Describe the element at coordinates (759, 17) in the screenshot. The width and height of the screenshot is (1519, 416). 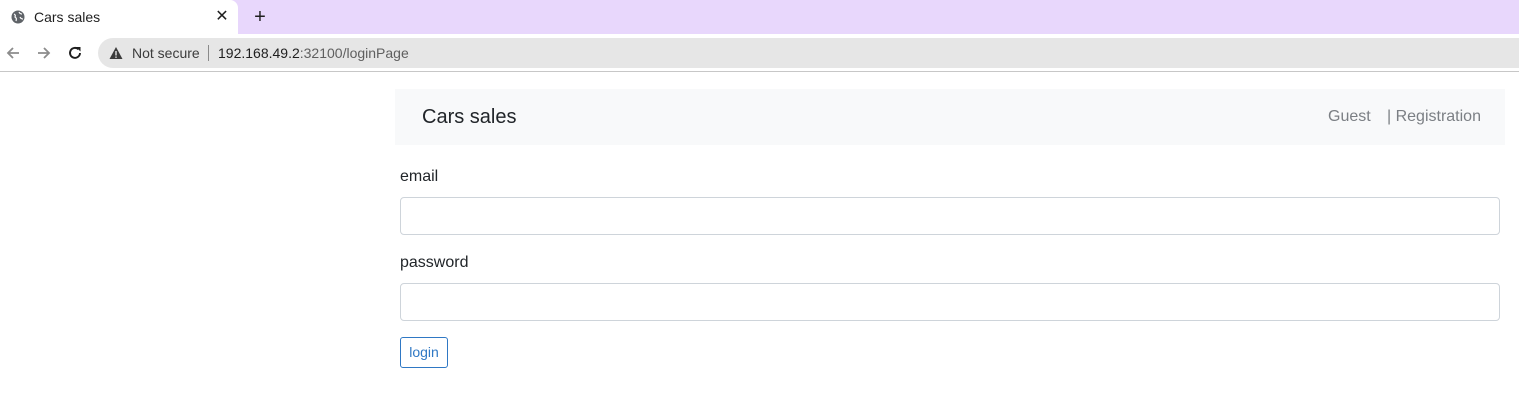
I see `browser-tab-strip: Cars sales ✕ +` at that location.